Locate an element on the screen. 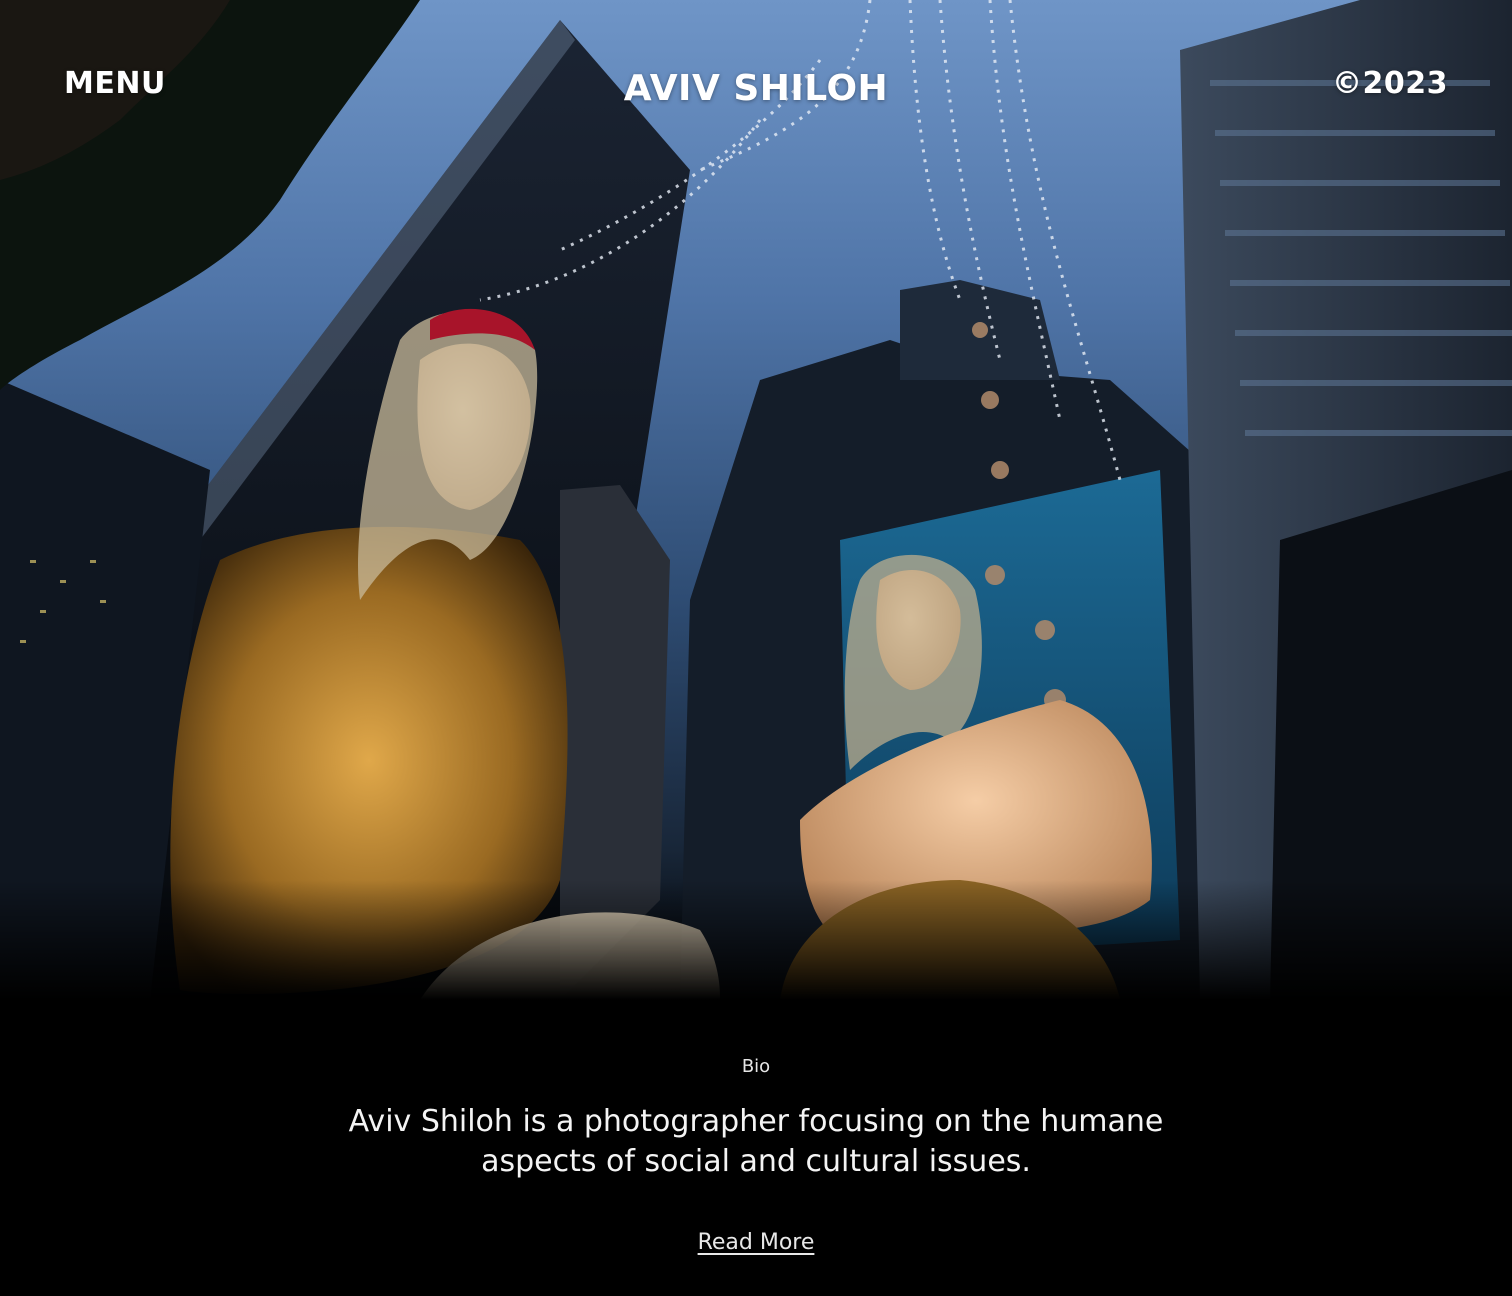 This screenshot has width=1512, height=1296. site-title: AVIV SHILOH is located at coordinates (756, 88).